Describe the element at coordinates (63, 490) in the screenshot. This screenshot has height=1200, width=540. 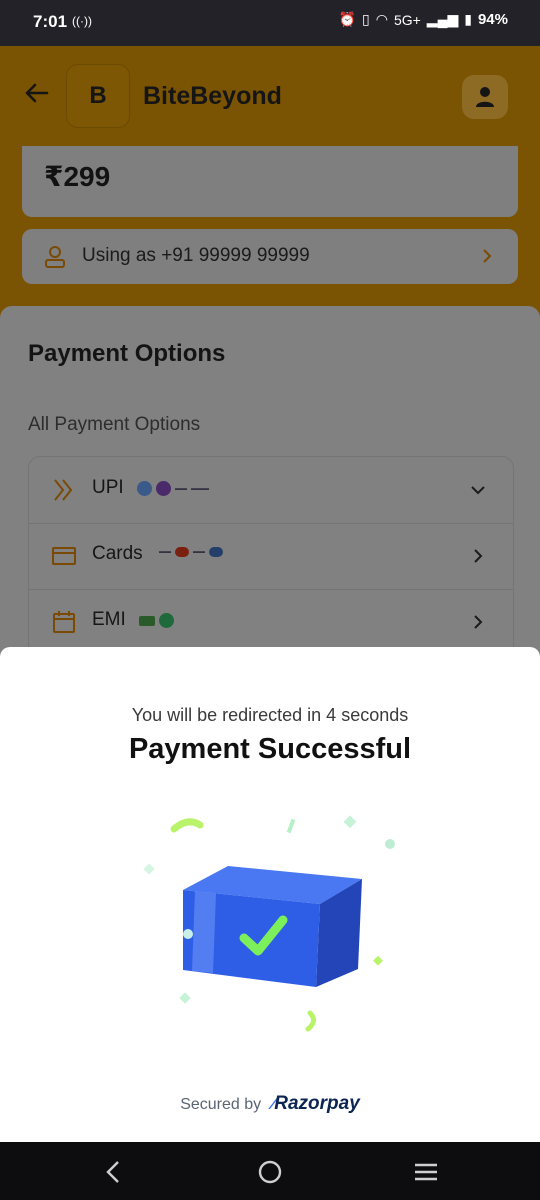
I see `upi-icon` at that location.